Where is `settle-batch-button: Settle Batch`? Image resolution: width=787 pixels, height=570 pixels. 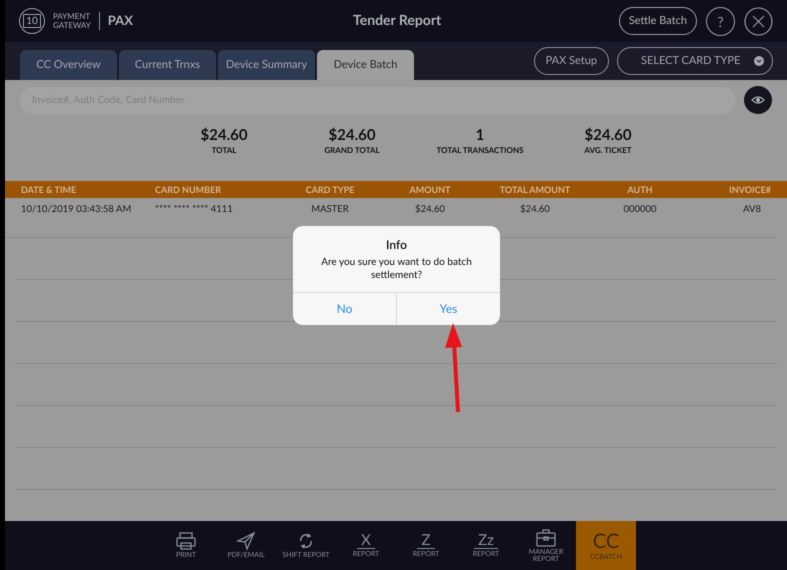
settle-batch-button: Settle Batch is located at coordinates (657, 21).